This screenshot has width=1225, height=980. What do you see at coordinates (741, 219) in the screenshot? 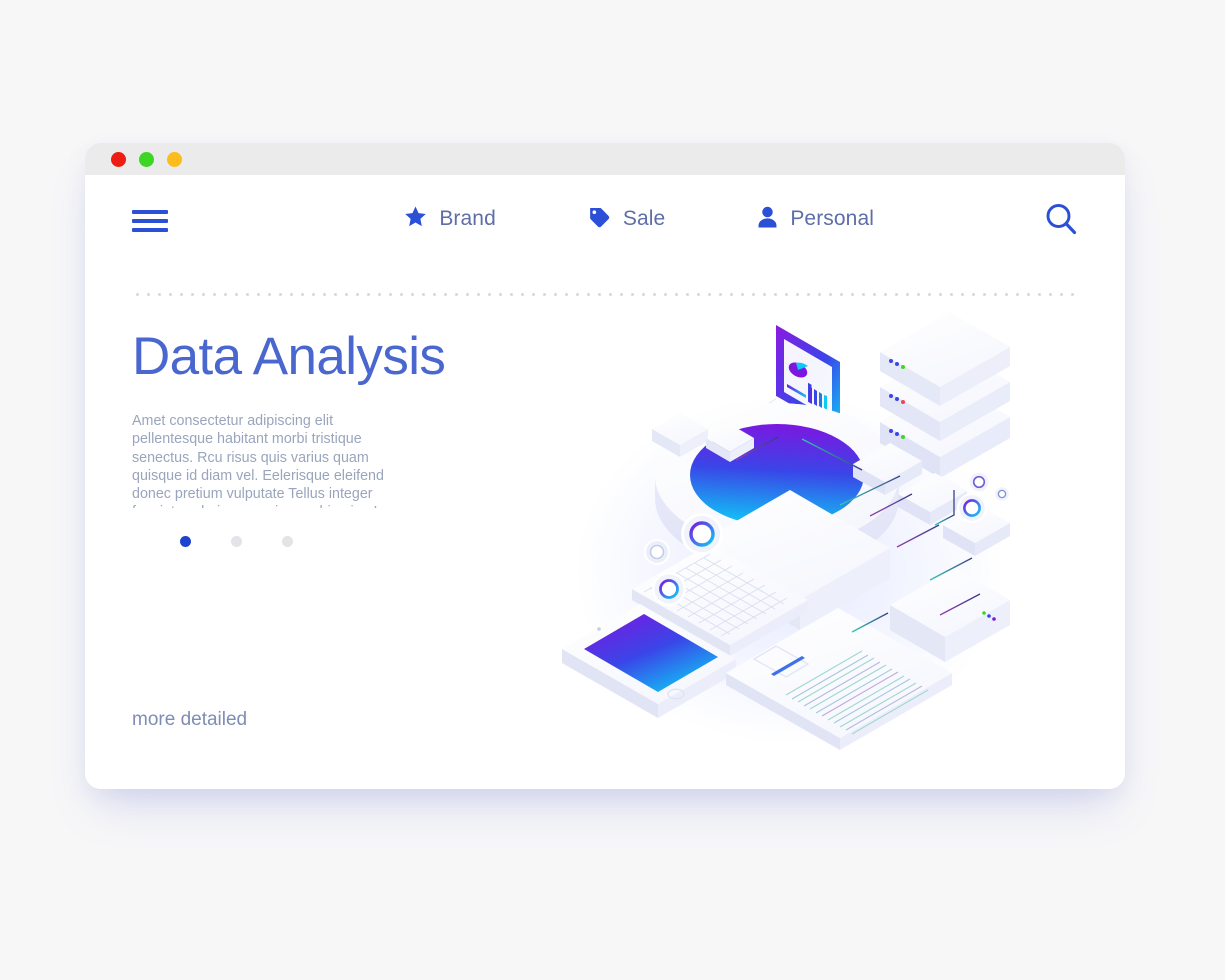
I see `nav-links: Brand Sale Personal` at bounding box center [741, 219].